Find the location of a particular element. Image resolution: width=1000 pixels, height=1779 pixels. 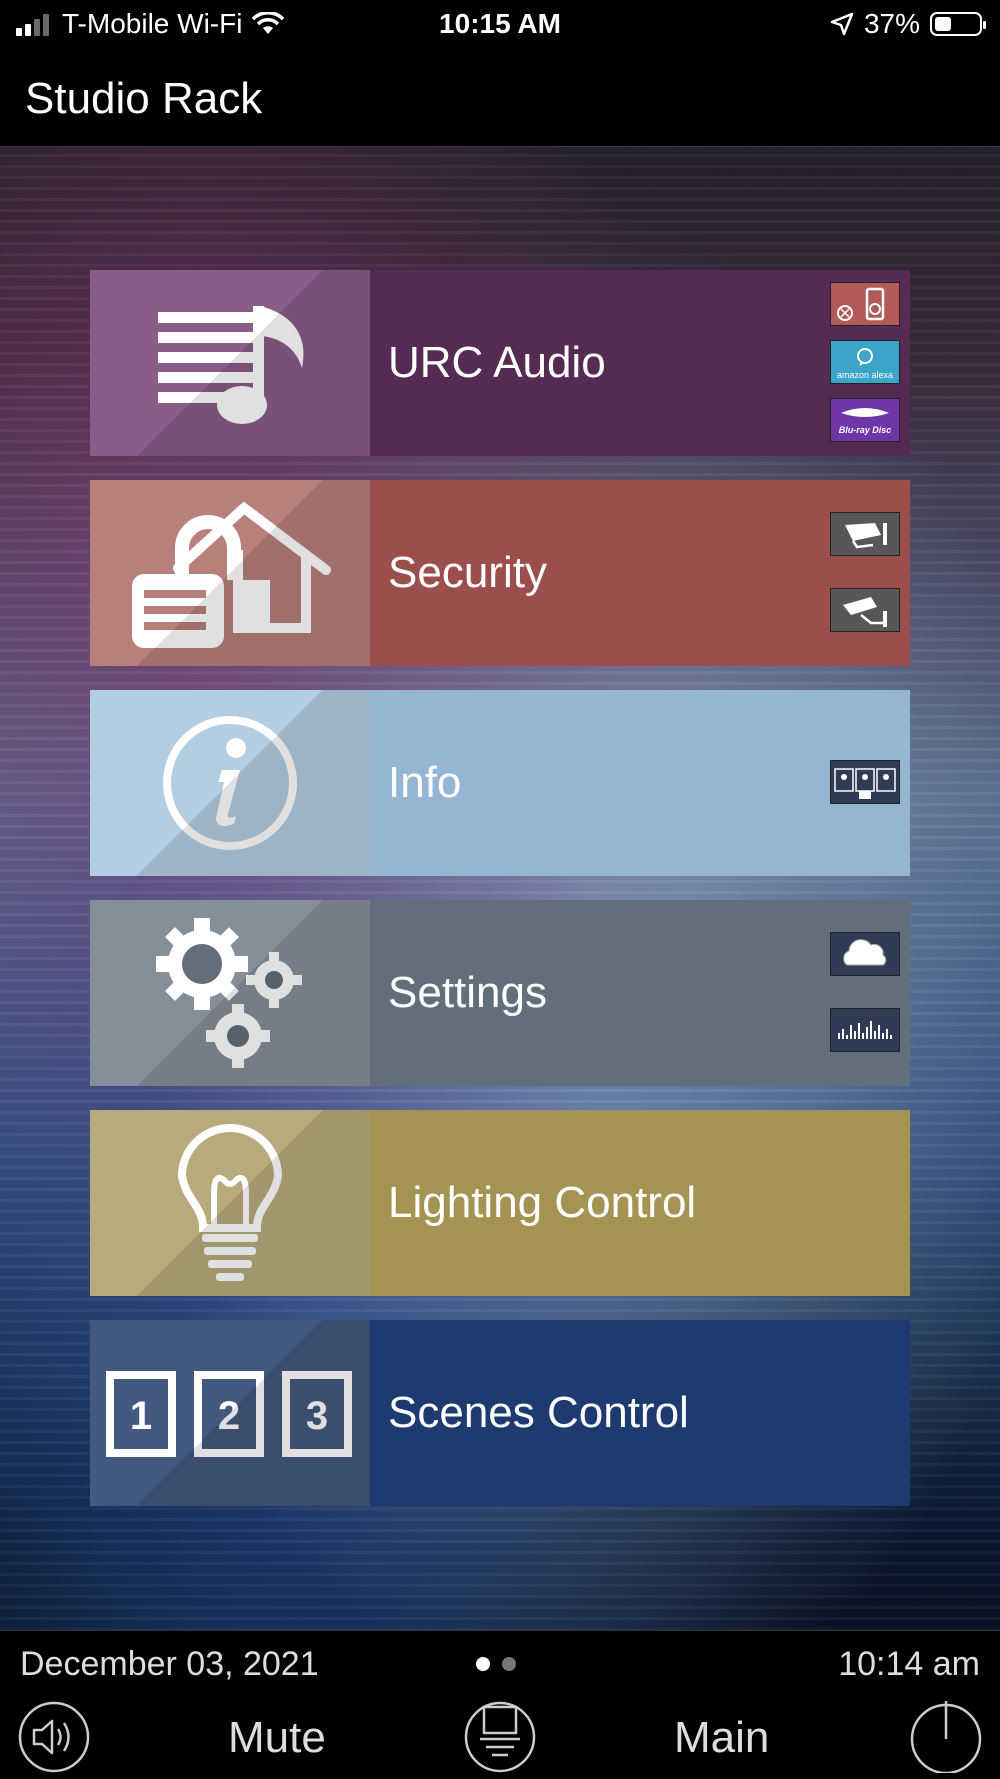

display-icon is located at coordinates (500, 1737).